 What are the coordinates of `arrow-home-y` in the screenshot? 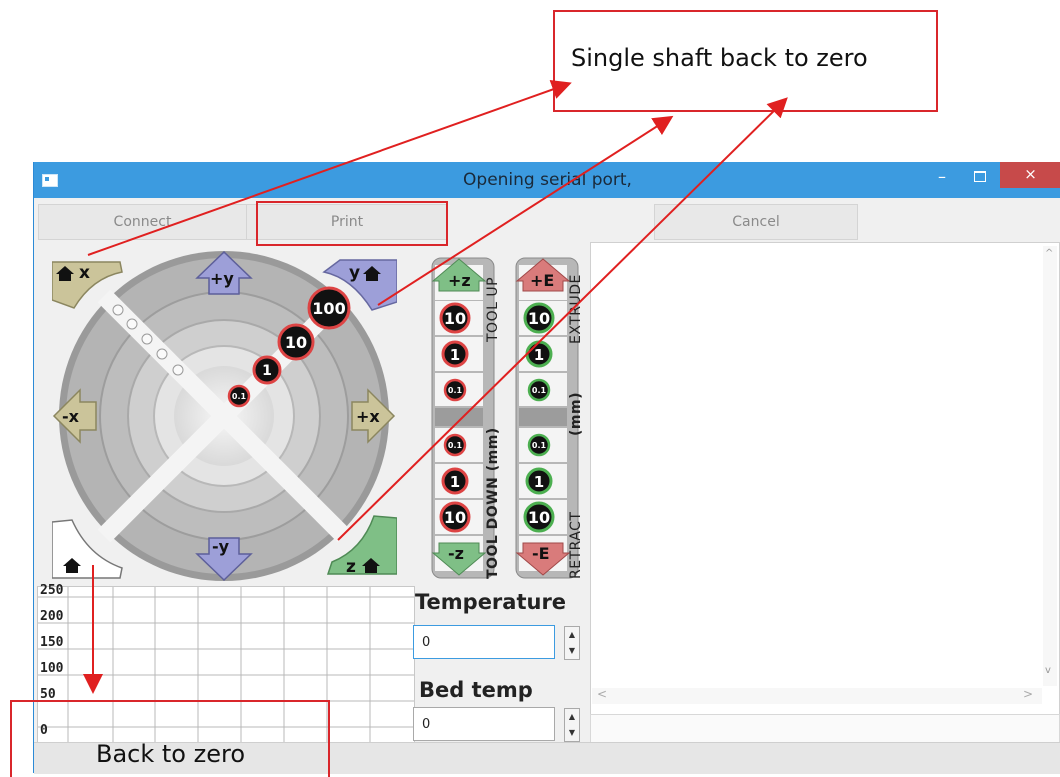 It's located at (525, 210).